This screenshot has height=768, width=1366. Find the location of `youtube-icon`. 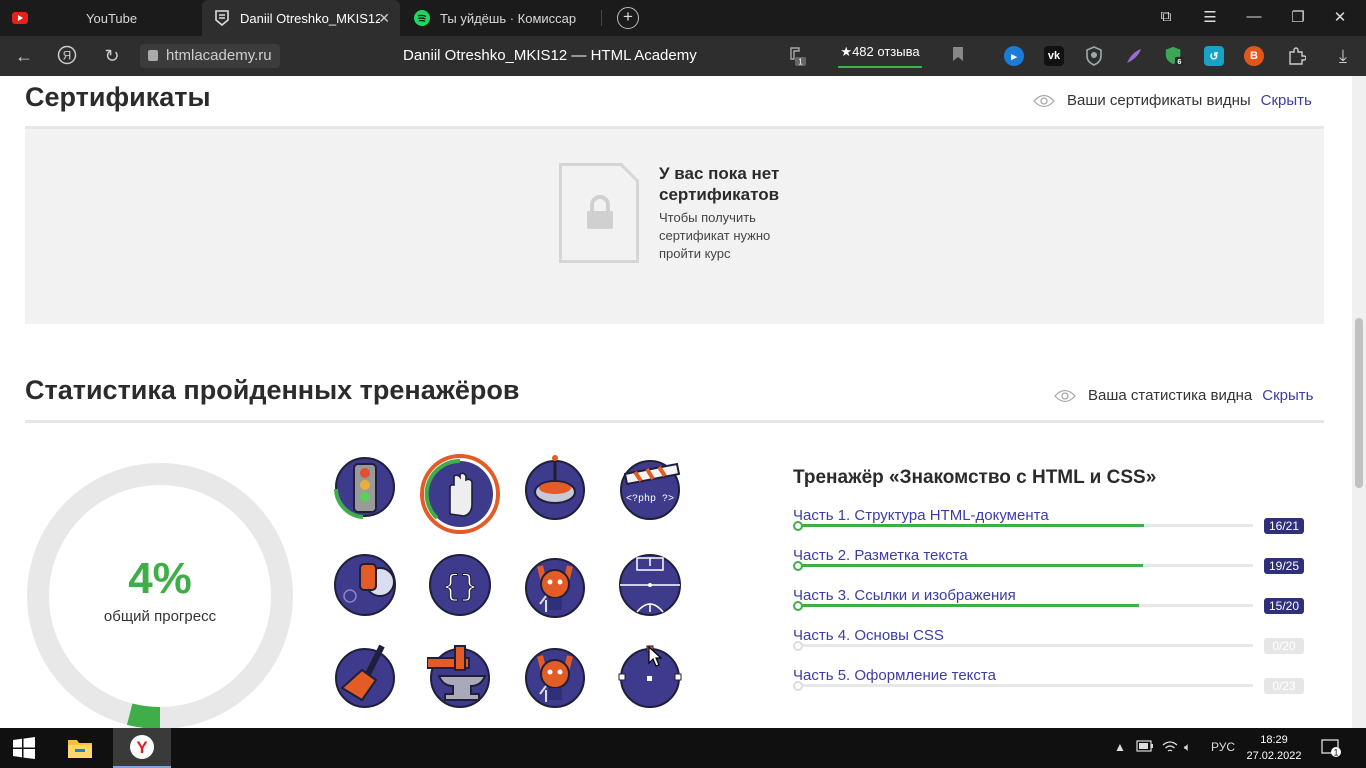

youtube-icon is located at coordinates (20, 18).